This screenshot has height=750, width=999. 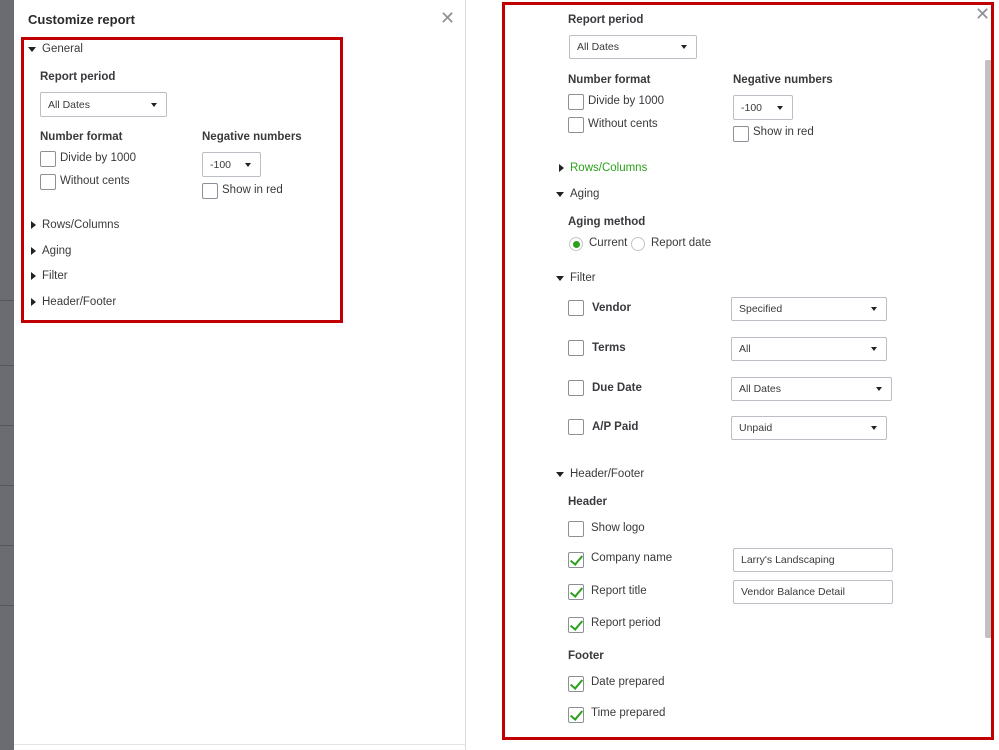 I want to click on report-period-header-label: Report period, so click(x=626, y=623).